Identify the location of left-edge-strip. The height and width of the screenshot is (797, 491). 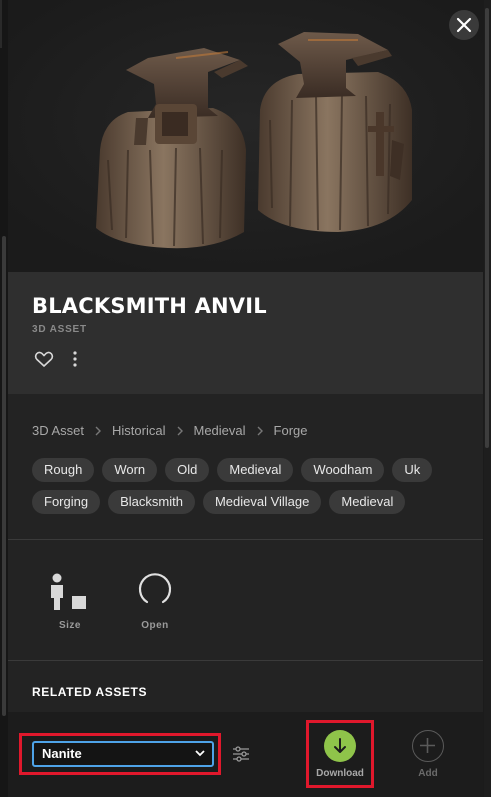
(4, 398).